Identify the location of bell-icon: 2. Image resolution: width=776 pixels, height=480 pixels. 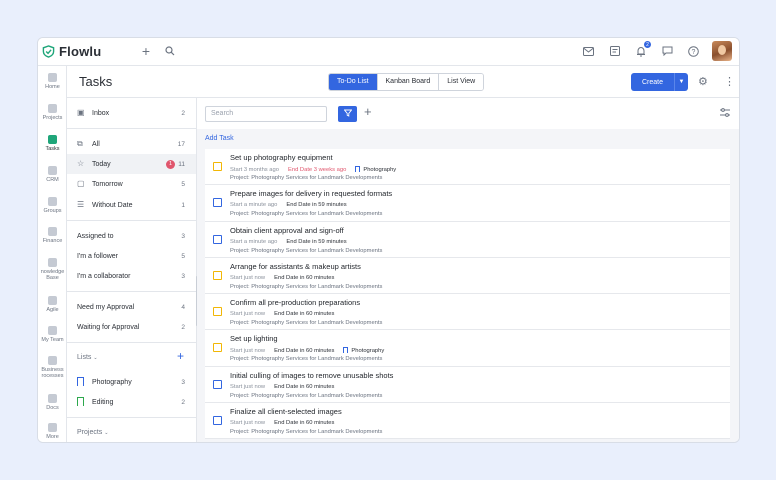
(642, 49).